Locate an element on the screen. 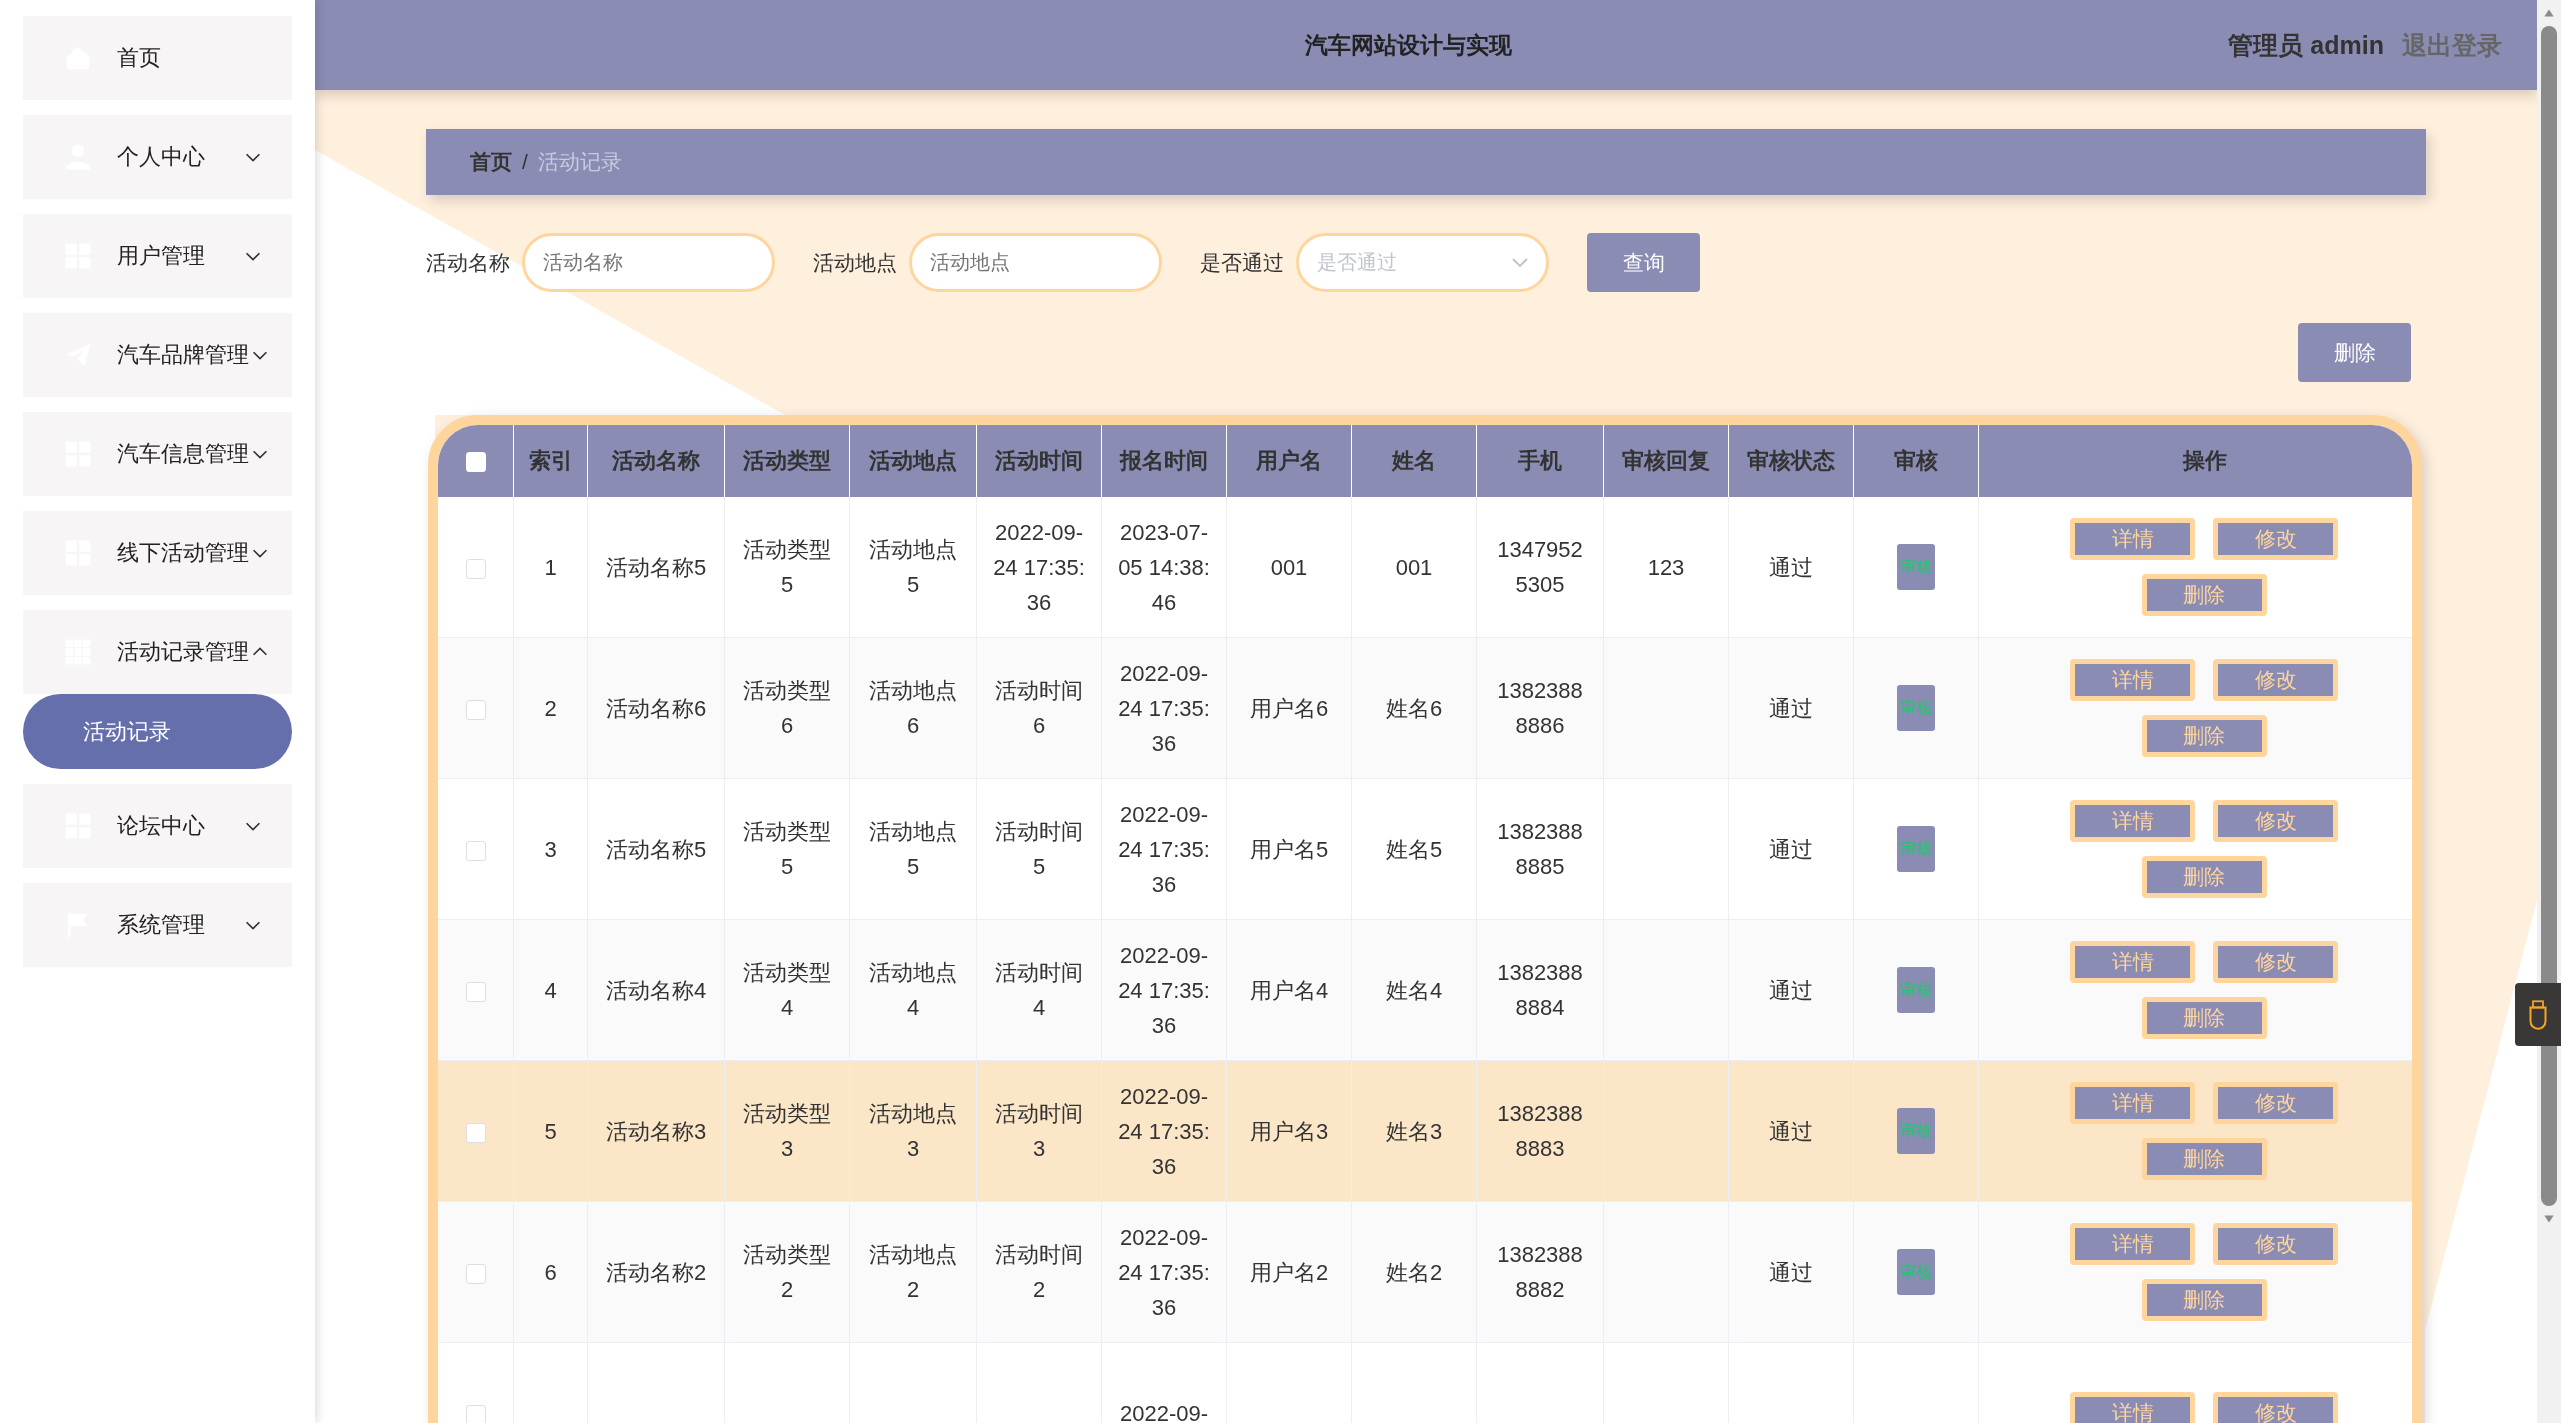  column-header: 索引 is located at coordinates (550, 460).